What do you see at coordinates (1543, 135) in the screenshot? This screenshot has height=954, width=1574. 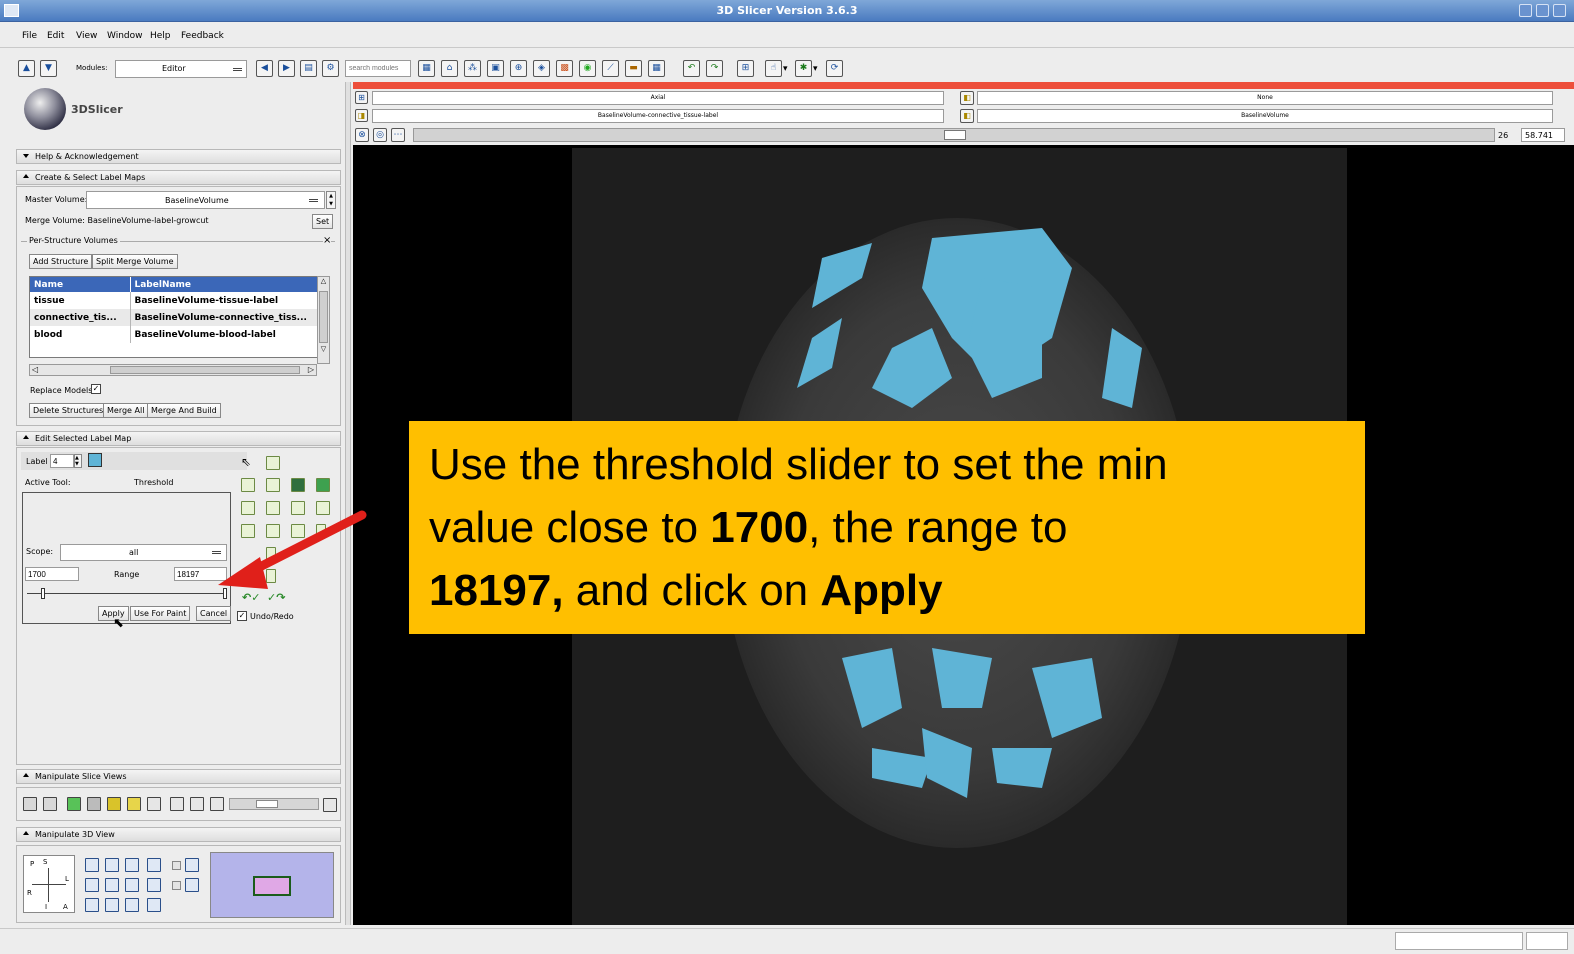 I see `slice-offset-readout: 58.741` at bounding box center [1543, 135].